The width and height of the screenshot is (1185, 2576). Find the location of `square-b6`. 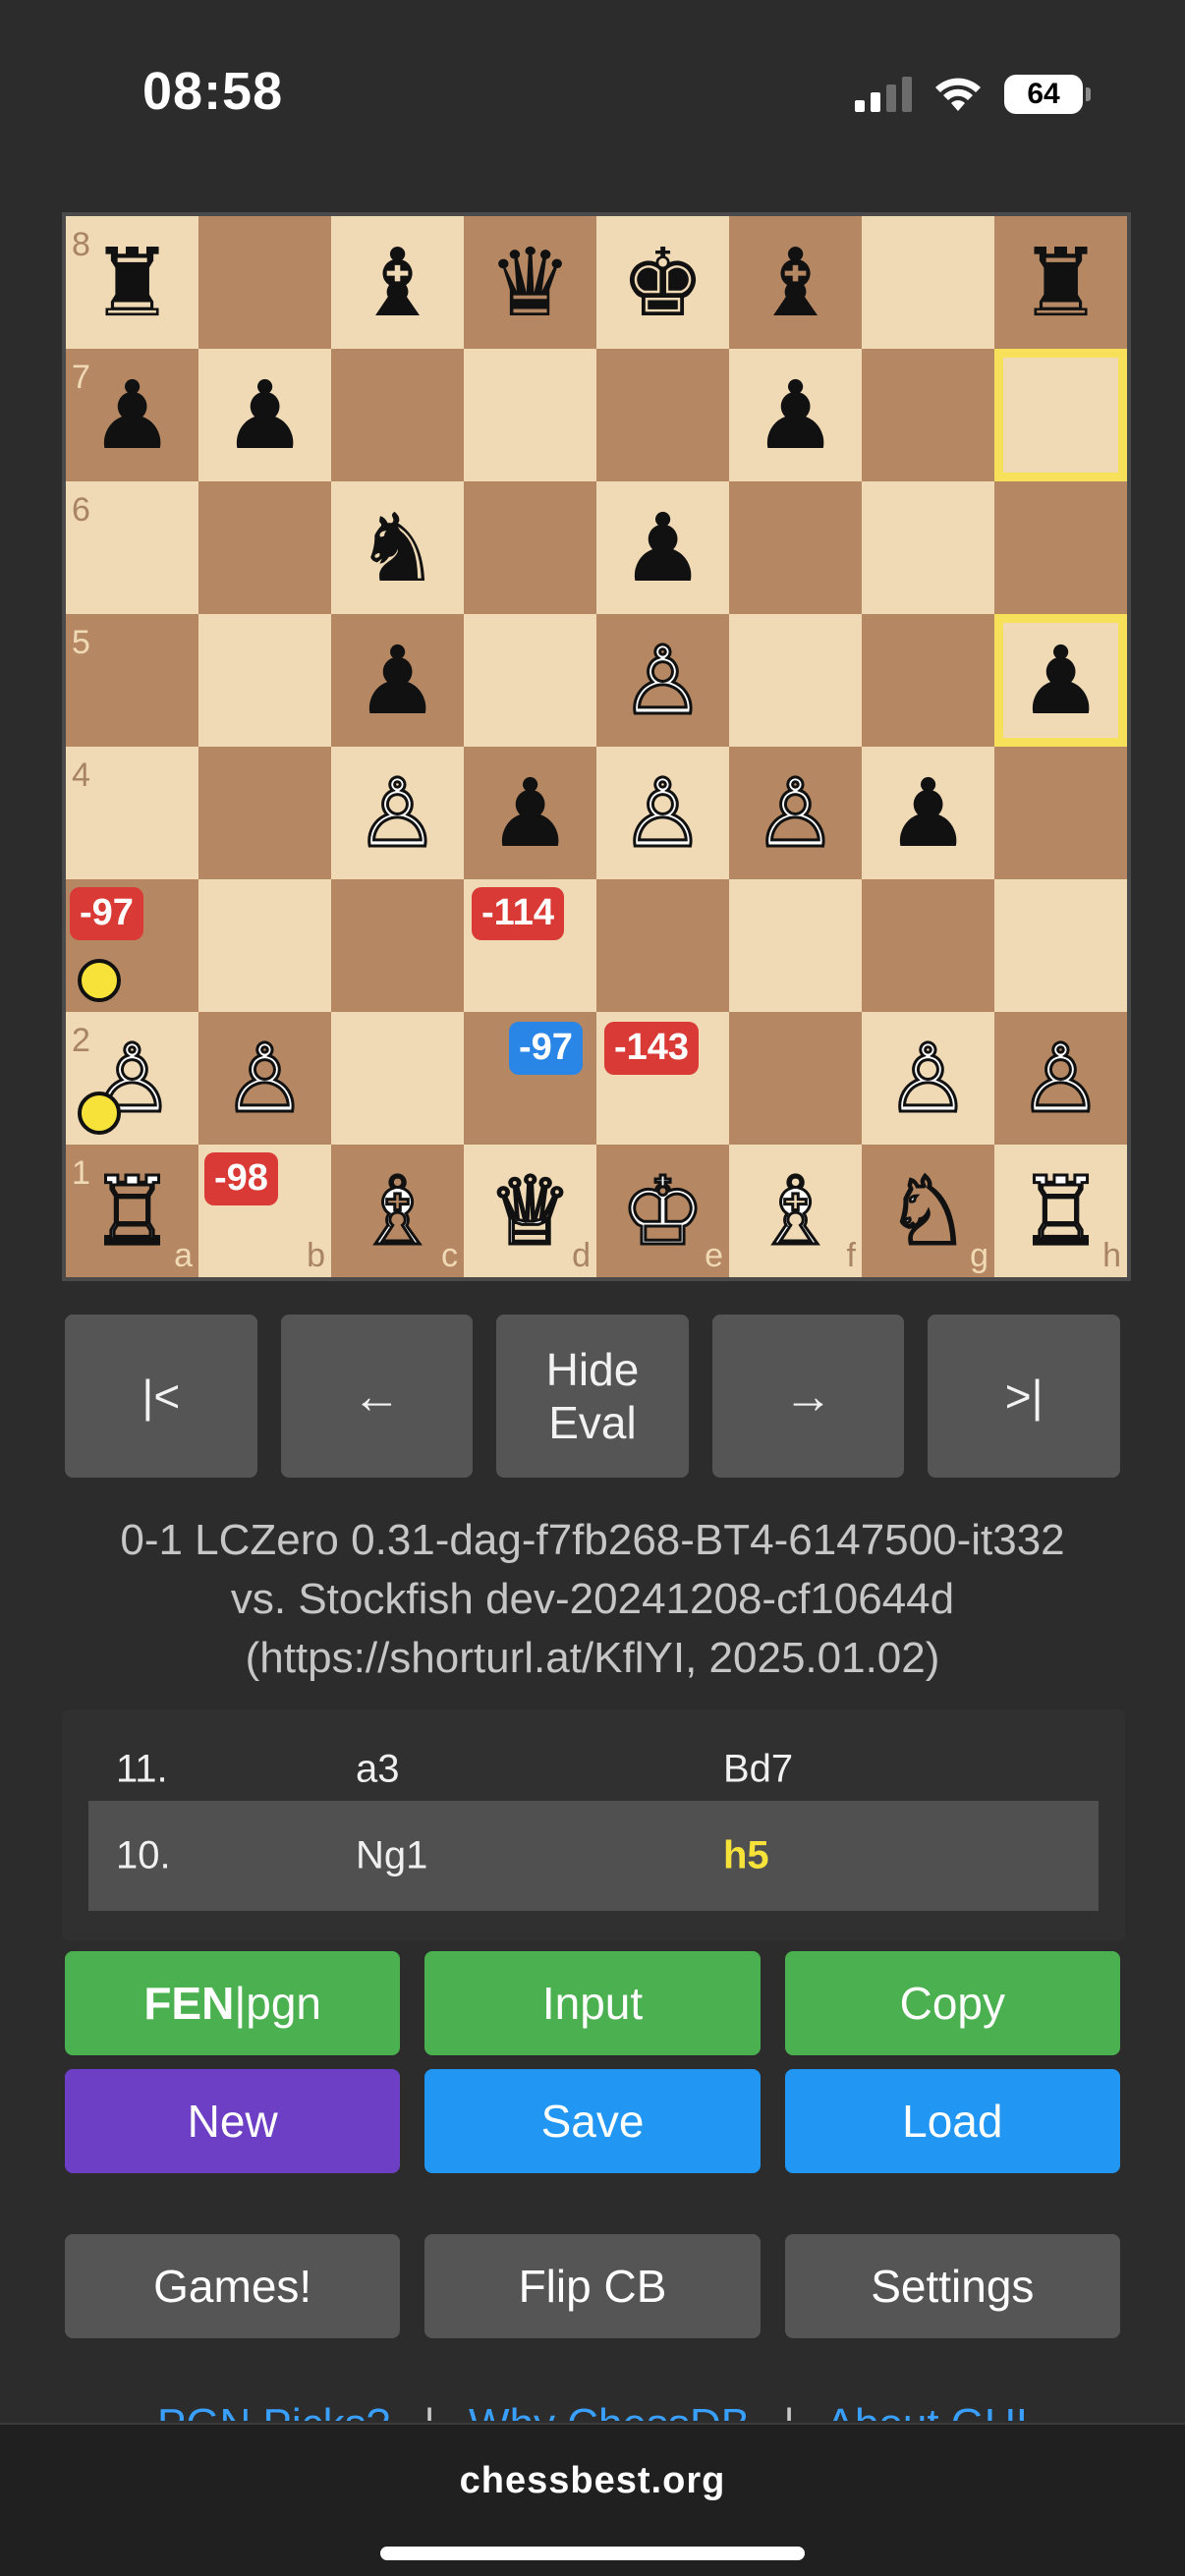

square-b6 is located at coordinates (264, 547).